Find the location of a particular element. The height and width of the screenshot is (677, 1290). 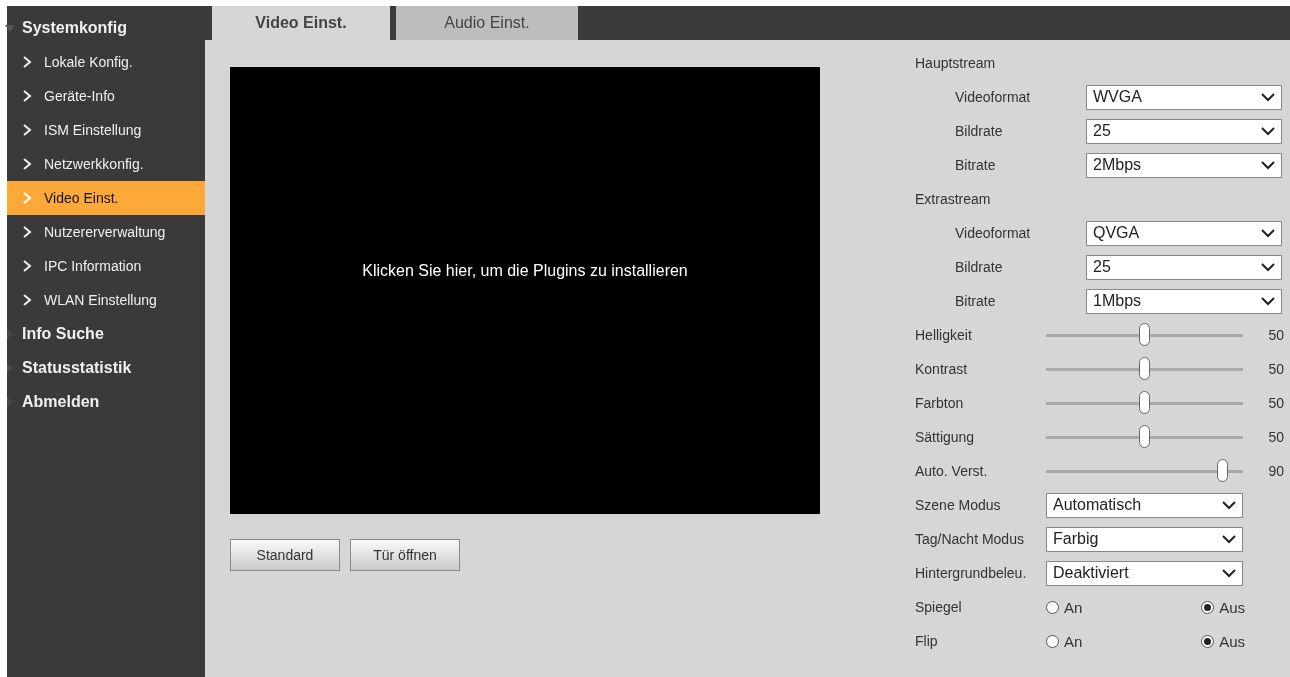

sidebar-item: ISM Einstellung is located at coordinates (106, 130).